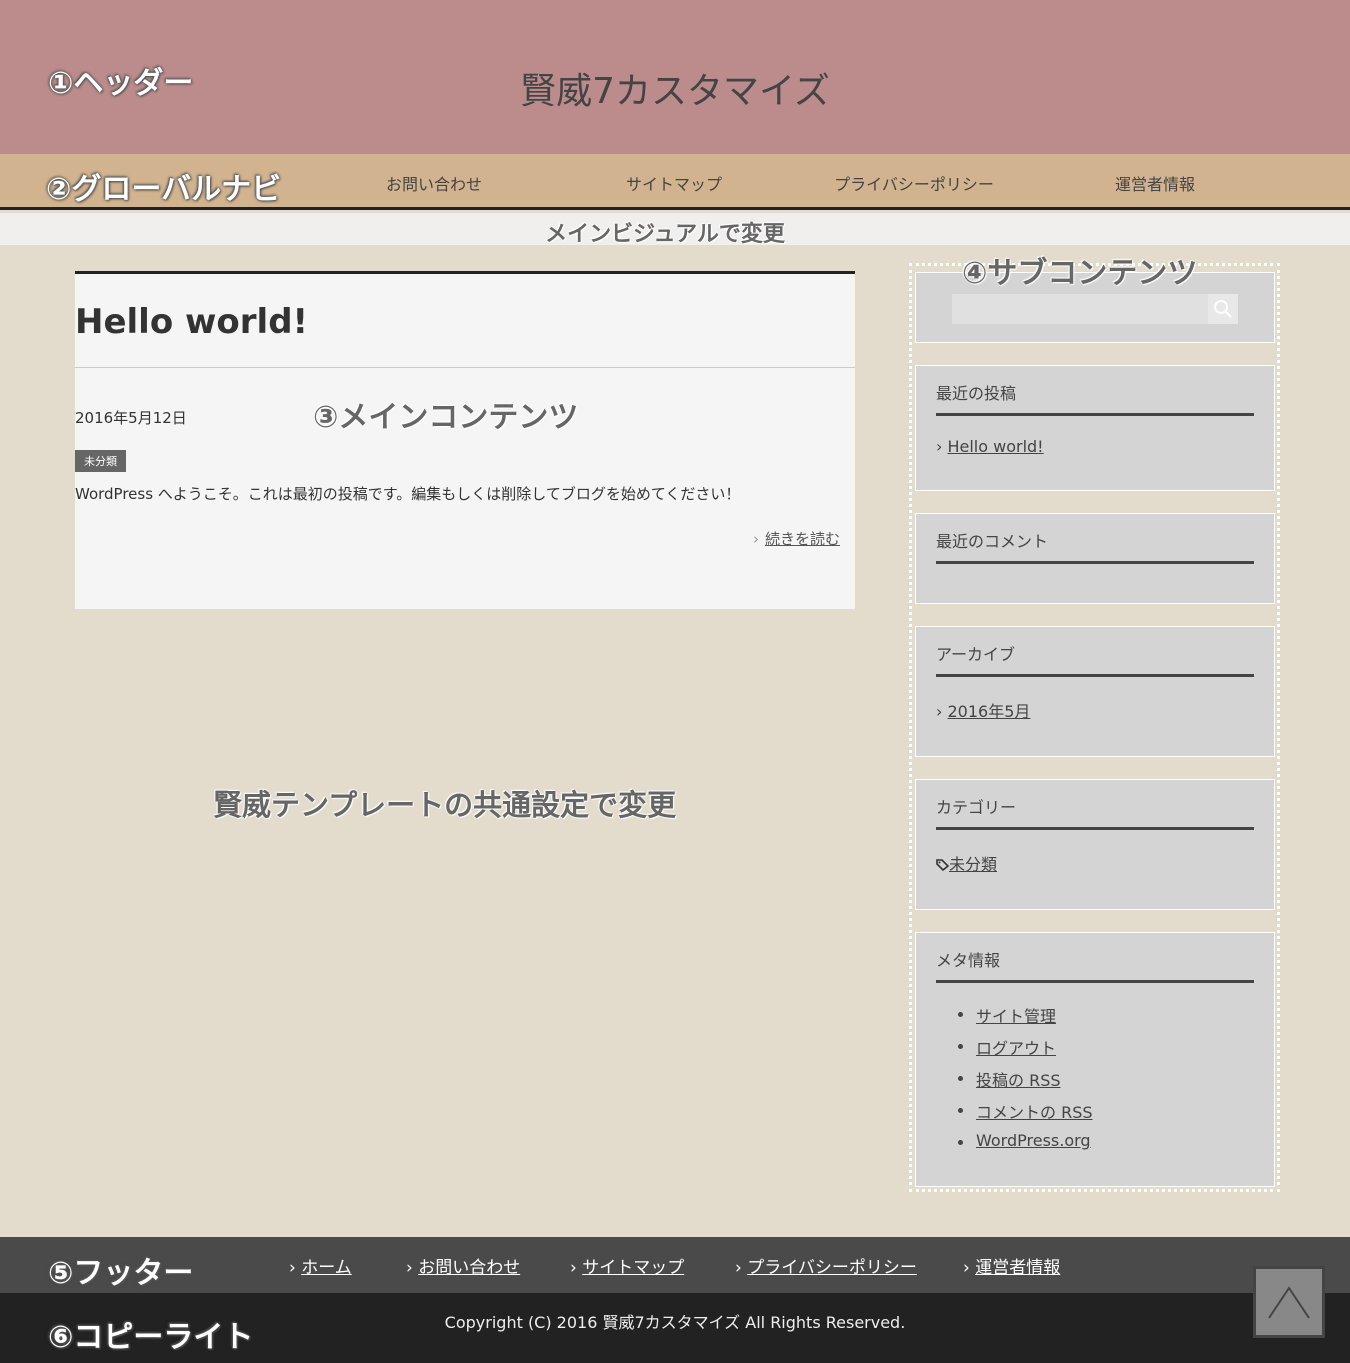 This screenshot has height=1363, width=1350. I want to click on site-header: 賢威7カスタマイズ, so click(675, 77).